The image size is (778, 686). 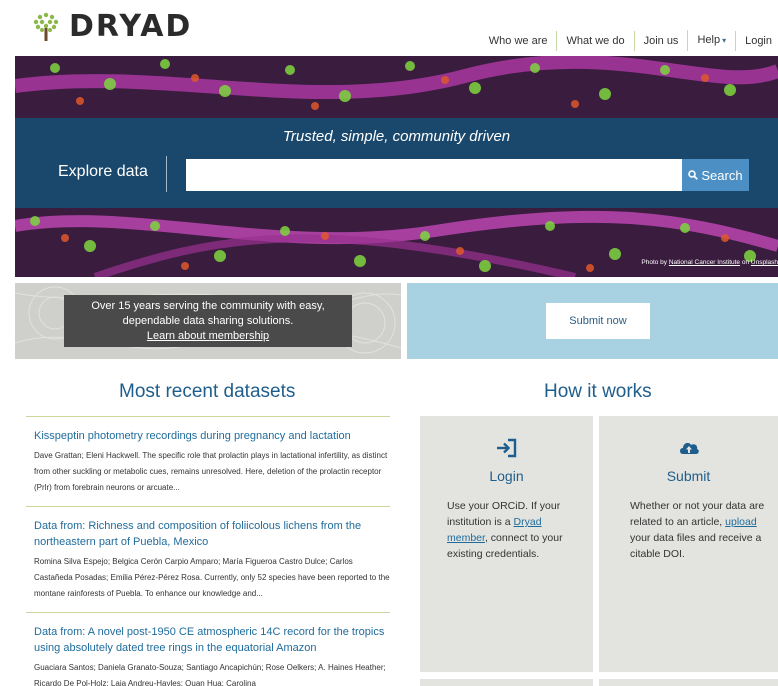 What do you see at coordinates (660, 40) in the screenshot?
I see `nav-join-us: Join us` at bounding box center [660, 40].